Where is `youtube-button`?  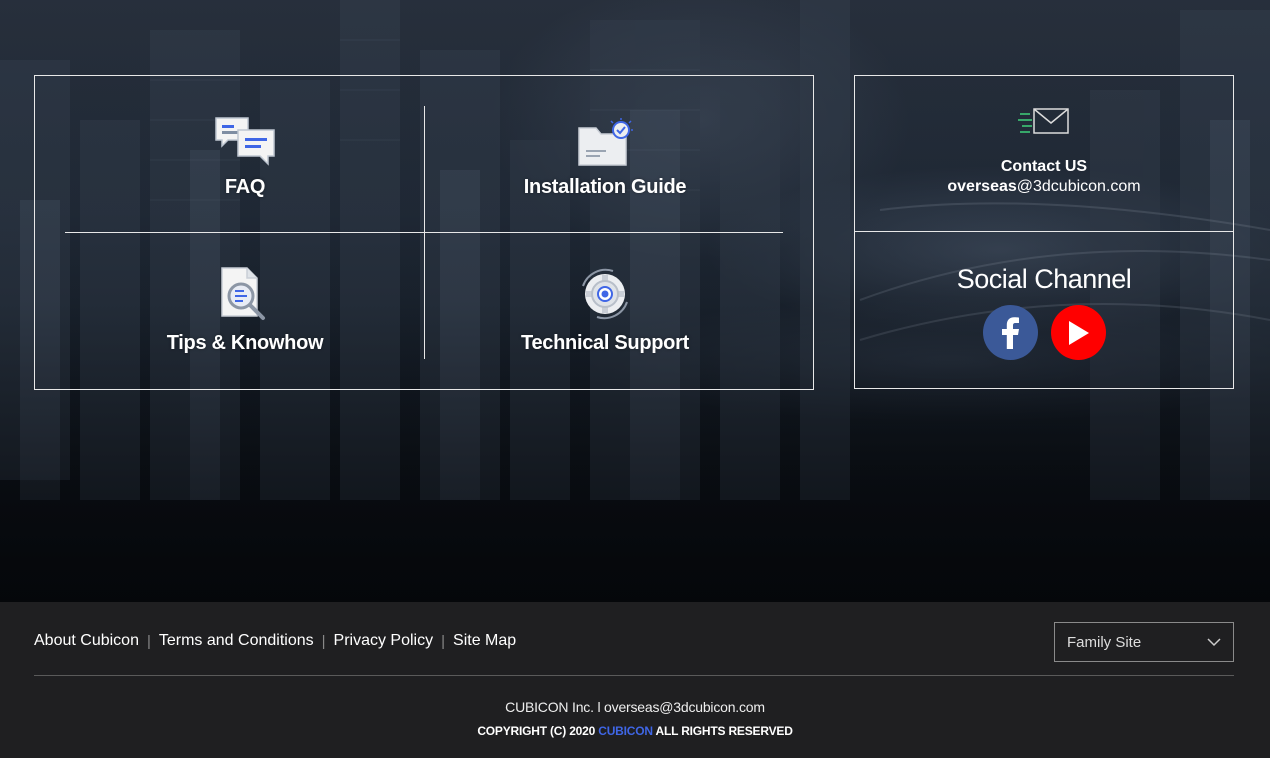
youtube-button is located at coordinates (1078, 332).